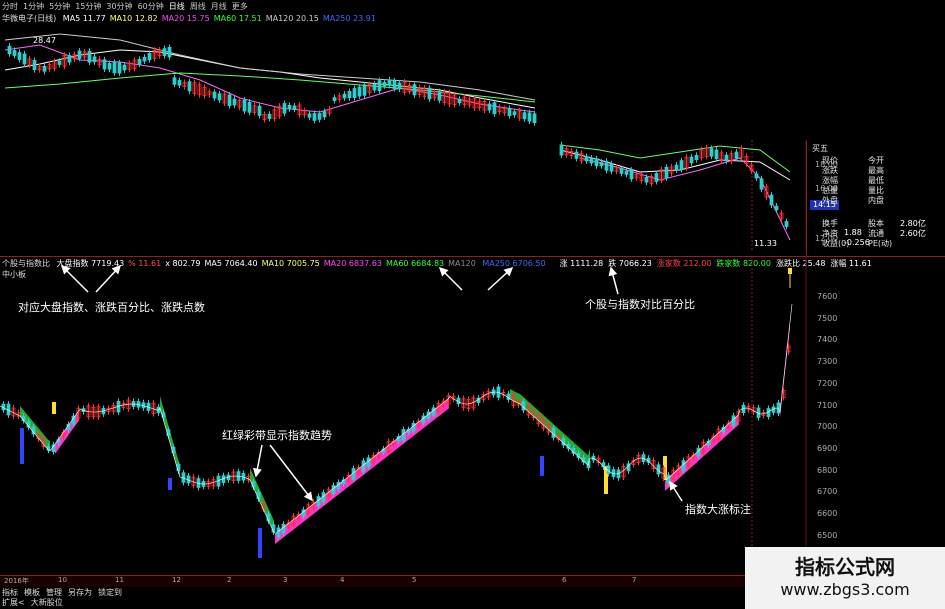 Image resolution: width=945 pixels, height=609 pixels. Describe the element at coordinates (827, 448) in the screenshot. I see `lower-axis-tick: 6900` at that location.